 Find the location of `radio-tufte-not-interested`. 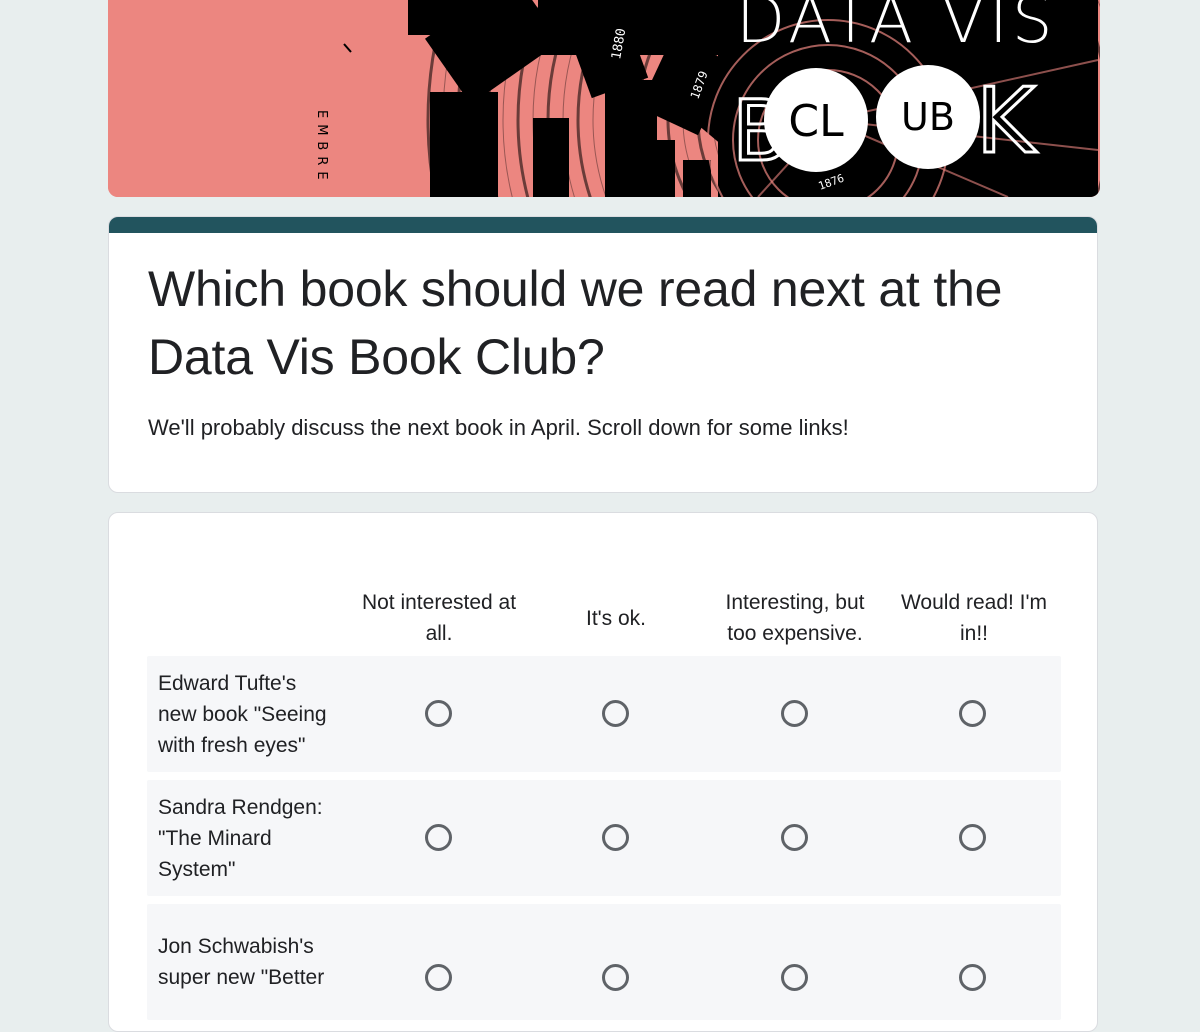

radio-tufte-not-interested is located at coordinates (438, 713).